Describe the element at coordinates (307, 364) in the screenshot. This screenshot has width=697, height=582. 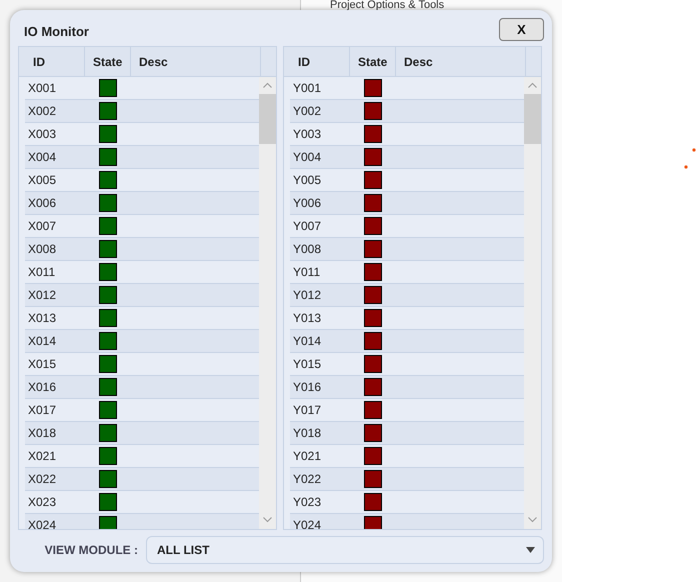
I see `table-cell-text: Y015` at that location.